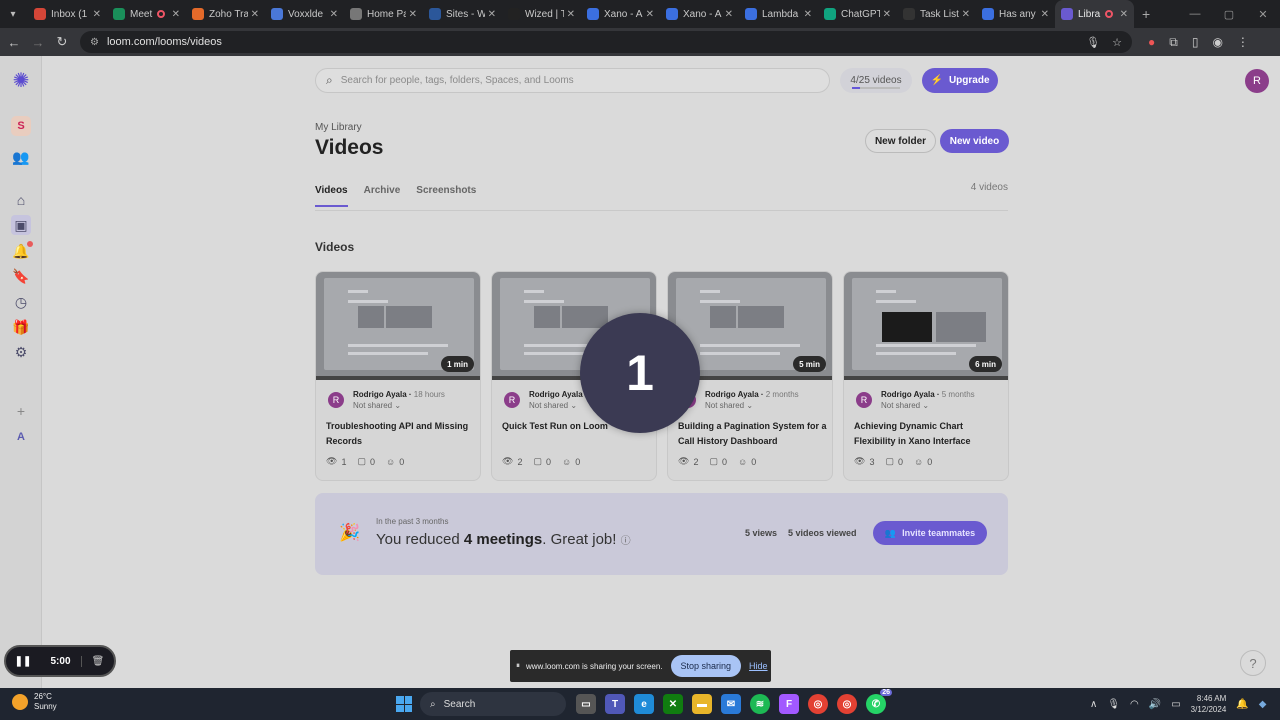 Image resolution: width=1280 pixels, height=720 pixels. I want to click on file-explorer-icon: ▭, so click(586, 704).